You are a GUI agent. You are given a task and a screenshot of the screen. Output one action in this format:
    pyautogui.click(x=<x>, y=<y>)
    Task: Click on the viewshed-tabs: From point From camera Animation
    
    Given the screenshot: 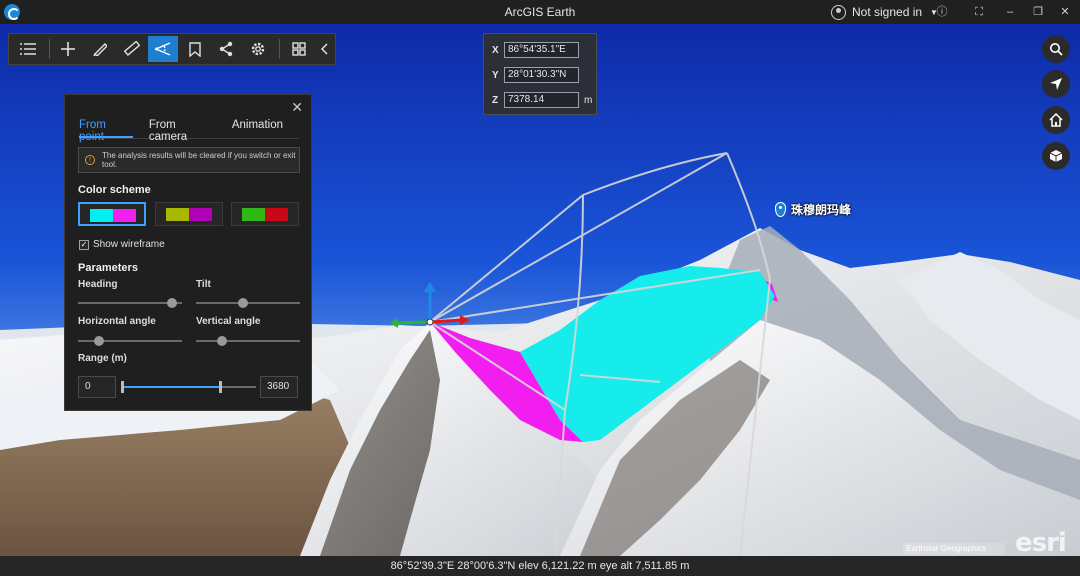 What is the action you would take?
    pyautogui.click(x=189, y=130)
    